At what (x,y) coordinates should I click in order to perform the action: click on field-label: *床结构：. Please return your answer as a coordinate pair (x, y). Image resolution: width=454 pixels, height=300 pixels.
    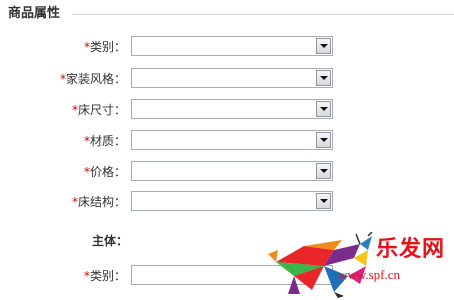
    Looking at the image, I should click on (99, 202).